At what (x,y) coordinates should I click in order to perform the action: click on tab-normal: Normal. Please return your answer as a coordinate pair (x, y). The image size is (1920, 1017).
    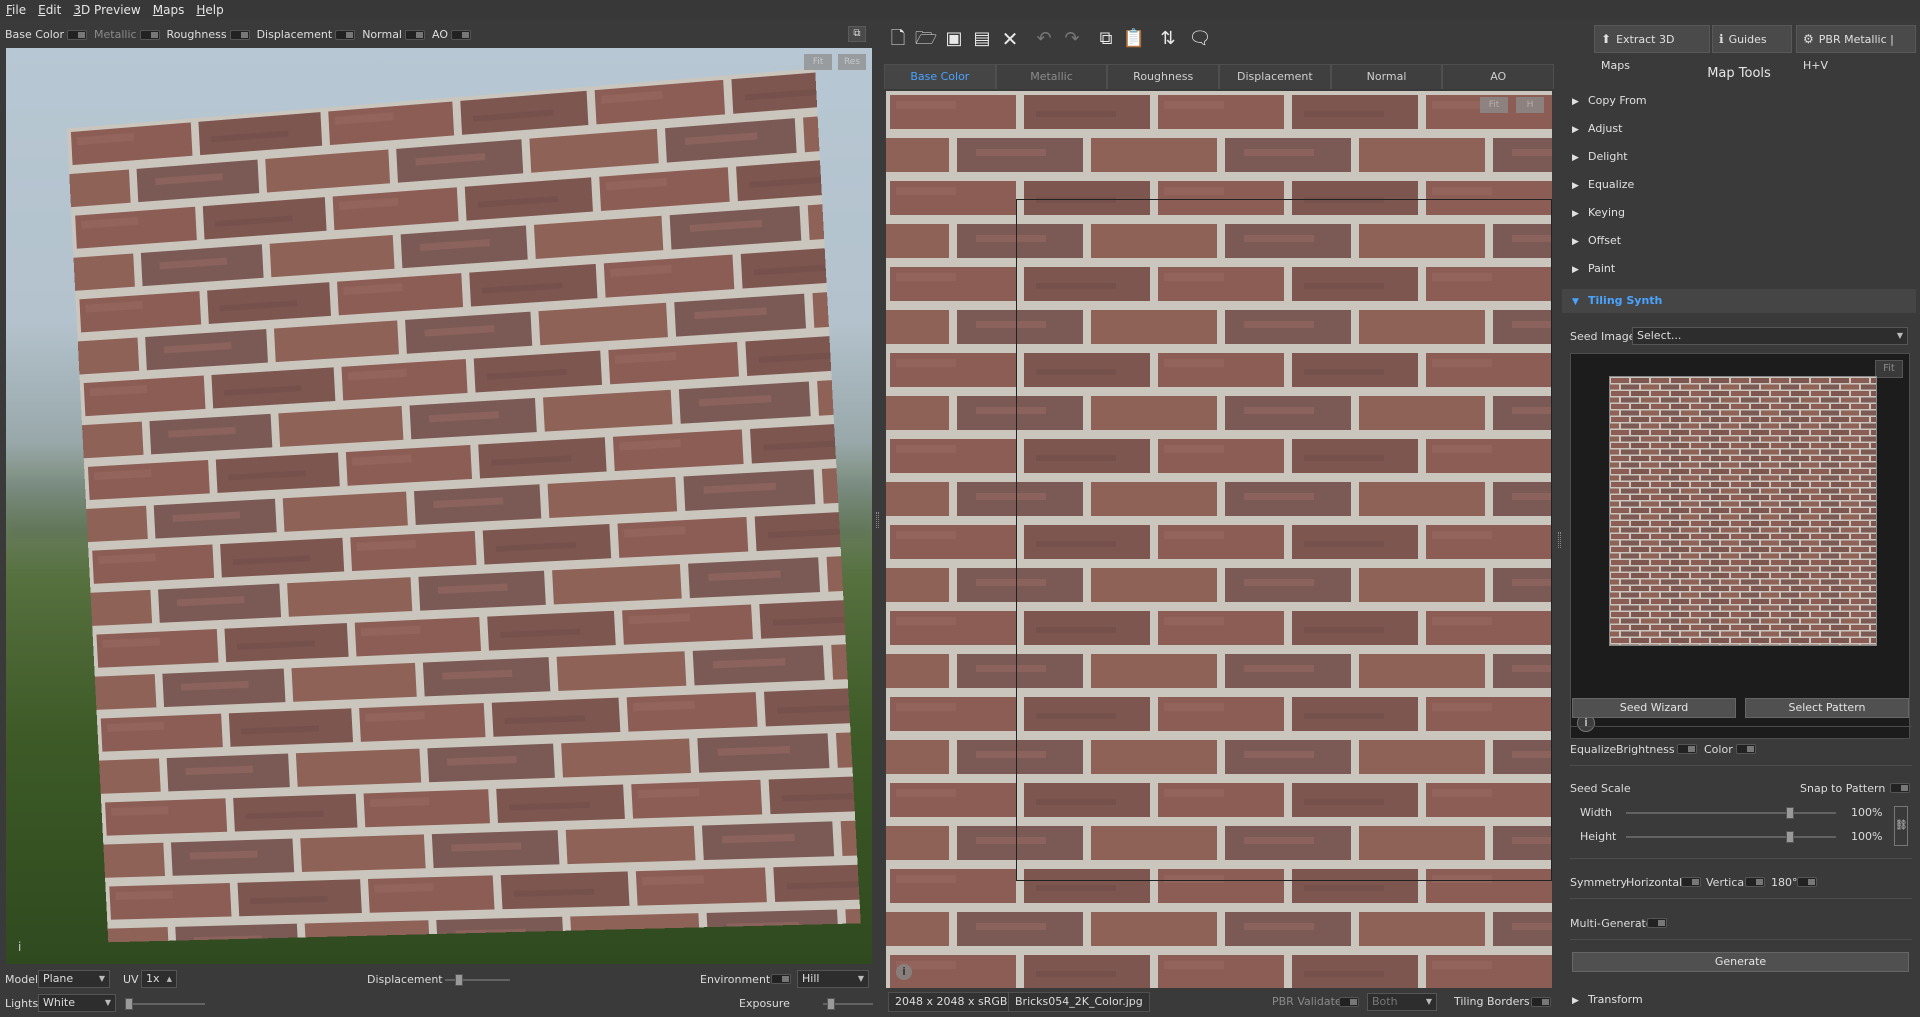
    Looking at the image, I should click on (1386, 76).